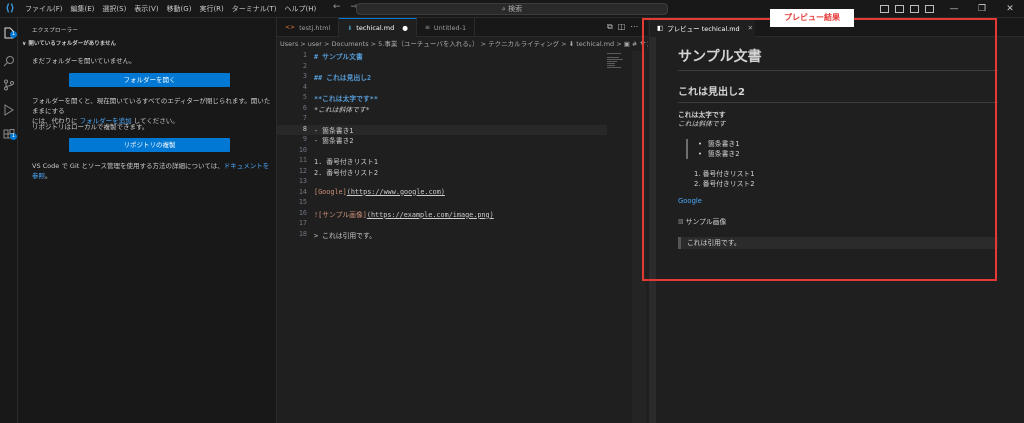 The height and width of the screenshot is (423, 1024). I want to click on line-number: 13, so click(302, 181).